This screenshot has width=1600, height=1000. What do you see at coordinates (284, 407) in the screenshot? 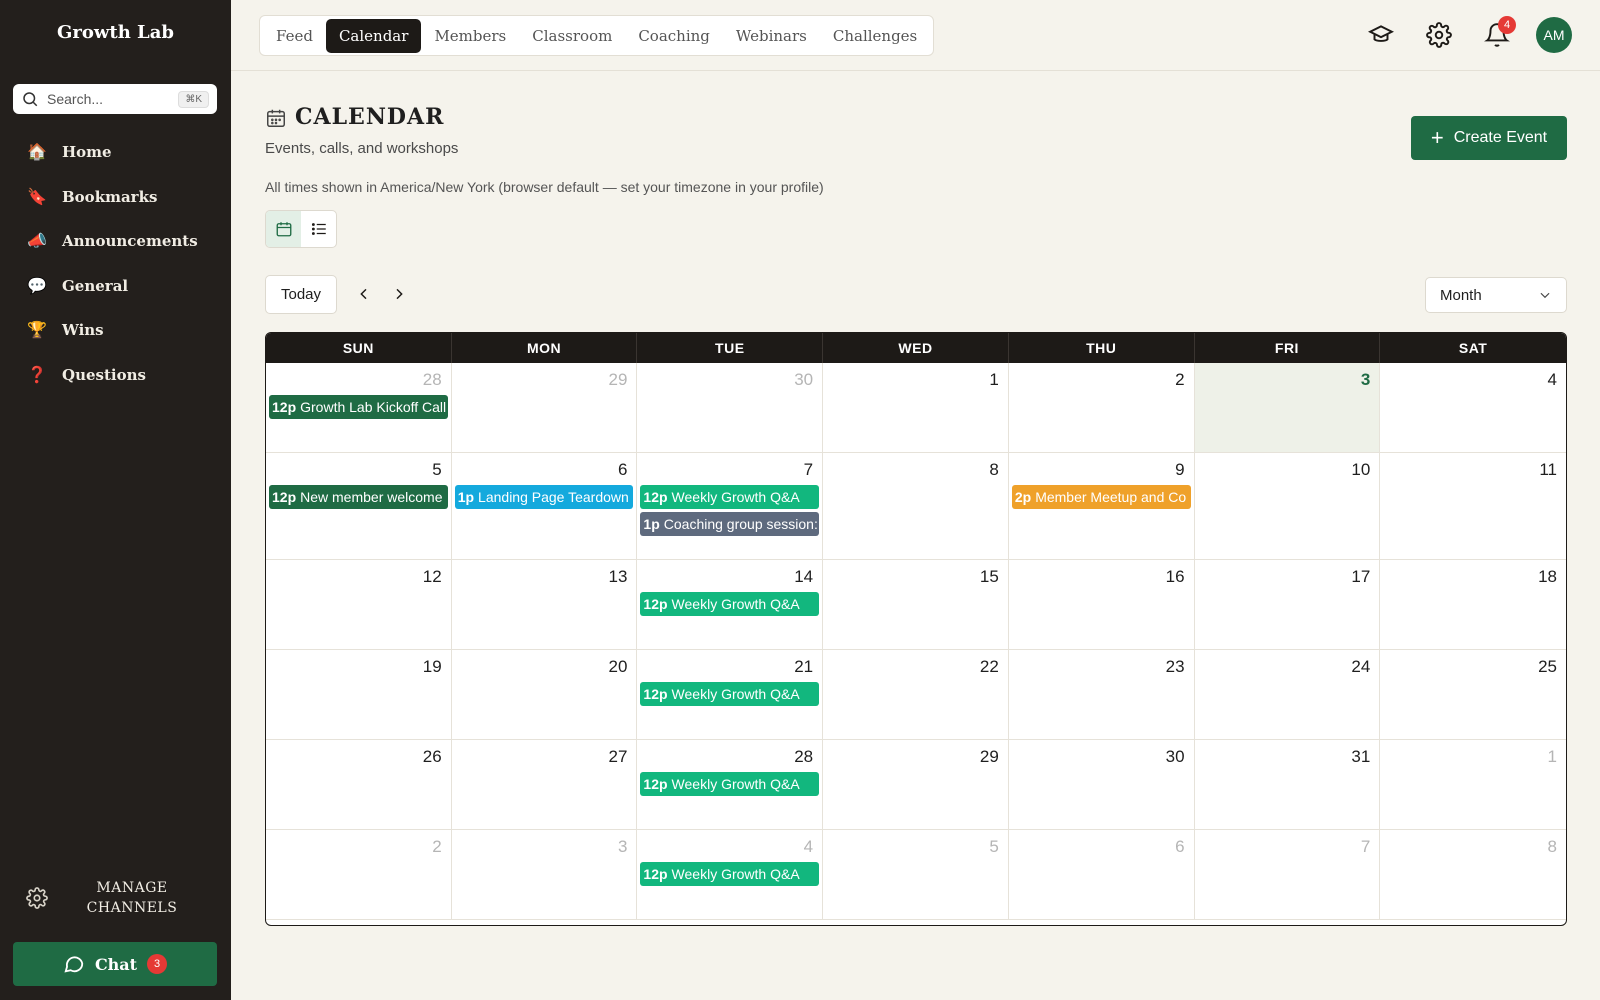
I see `event-time: 12p` at bounding box center [284, 407].